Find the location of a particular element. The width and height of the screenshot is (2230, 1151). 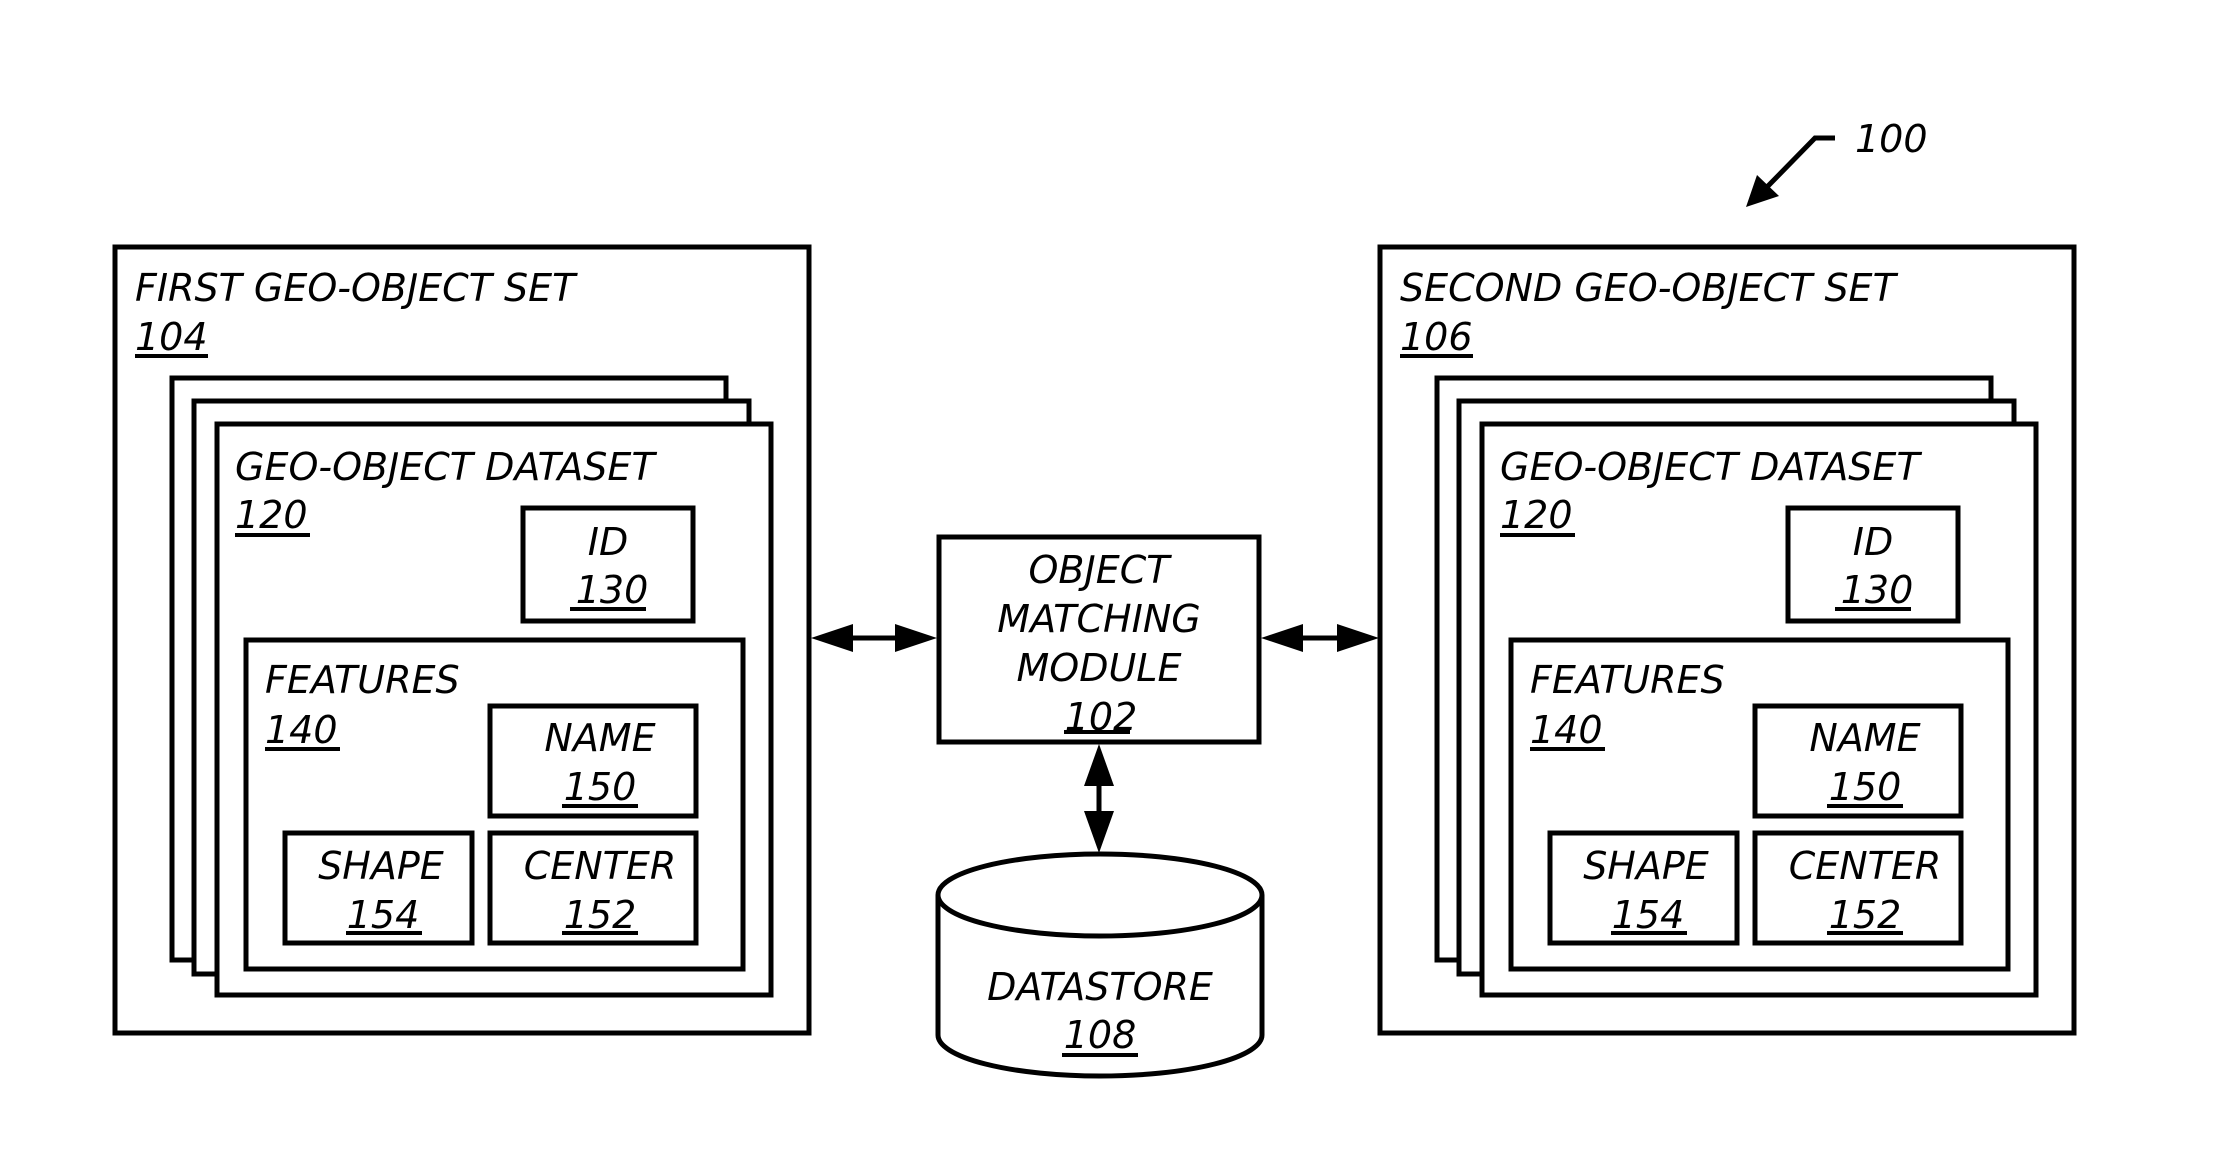

first-set-title: FIRST GEO-OBJECT SET is located at coordinates (356, 288).